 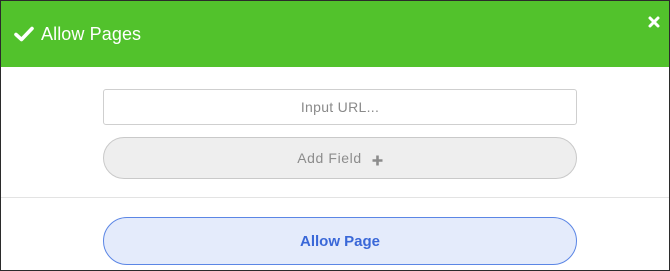 I want to click on allow-page-button: Allow Page, so click(x=340, y=241).